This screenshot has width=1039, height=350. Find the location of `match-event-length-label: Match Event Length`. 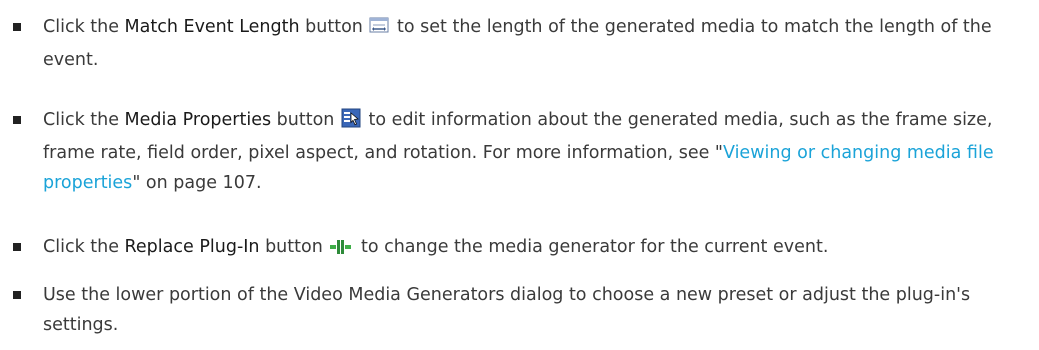

match-event-length-label: Match Event Length is located at coordinates (212, 27).